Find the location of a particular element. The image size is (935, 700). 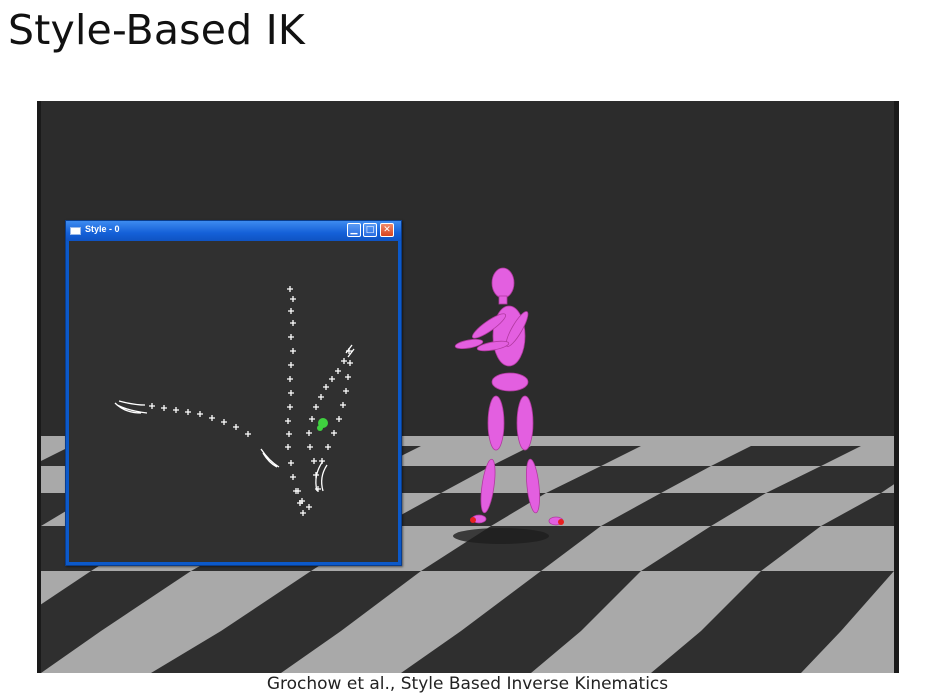

figure-shadow is located at coordinates (501, 536).